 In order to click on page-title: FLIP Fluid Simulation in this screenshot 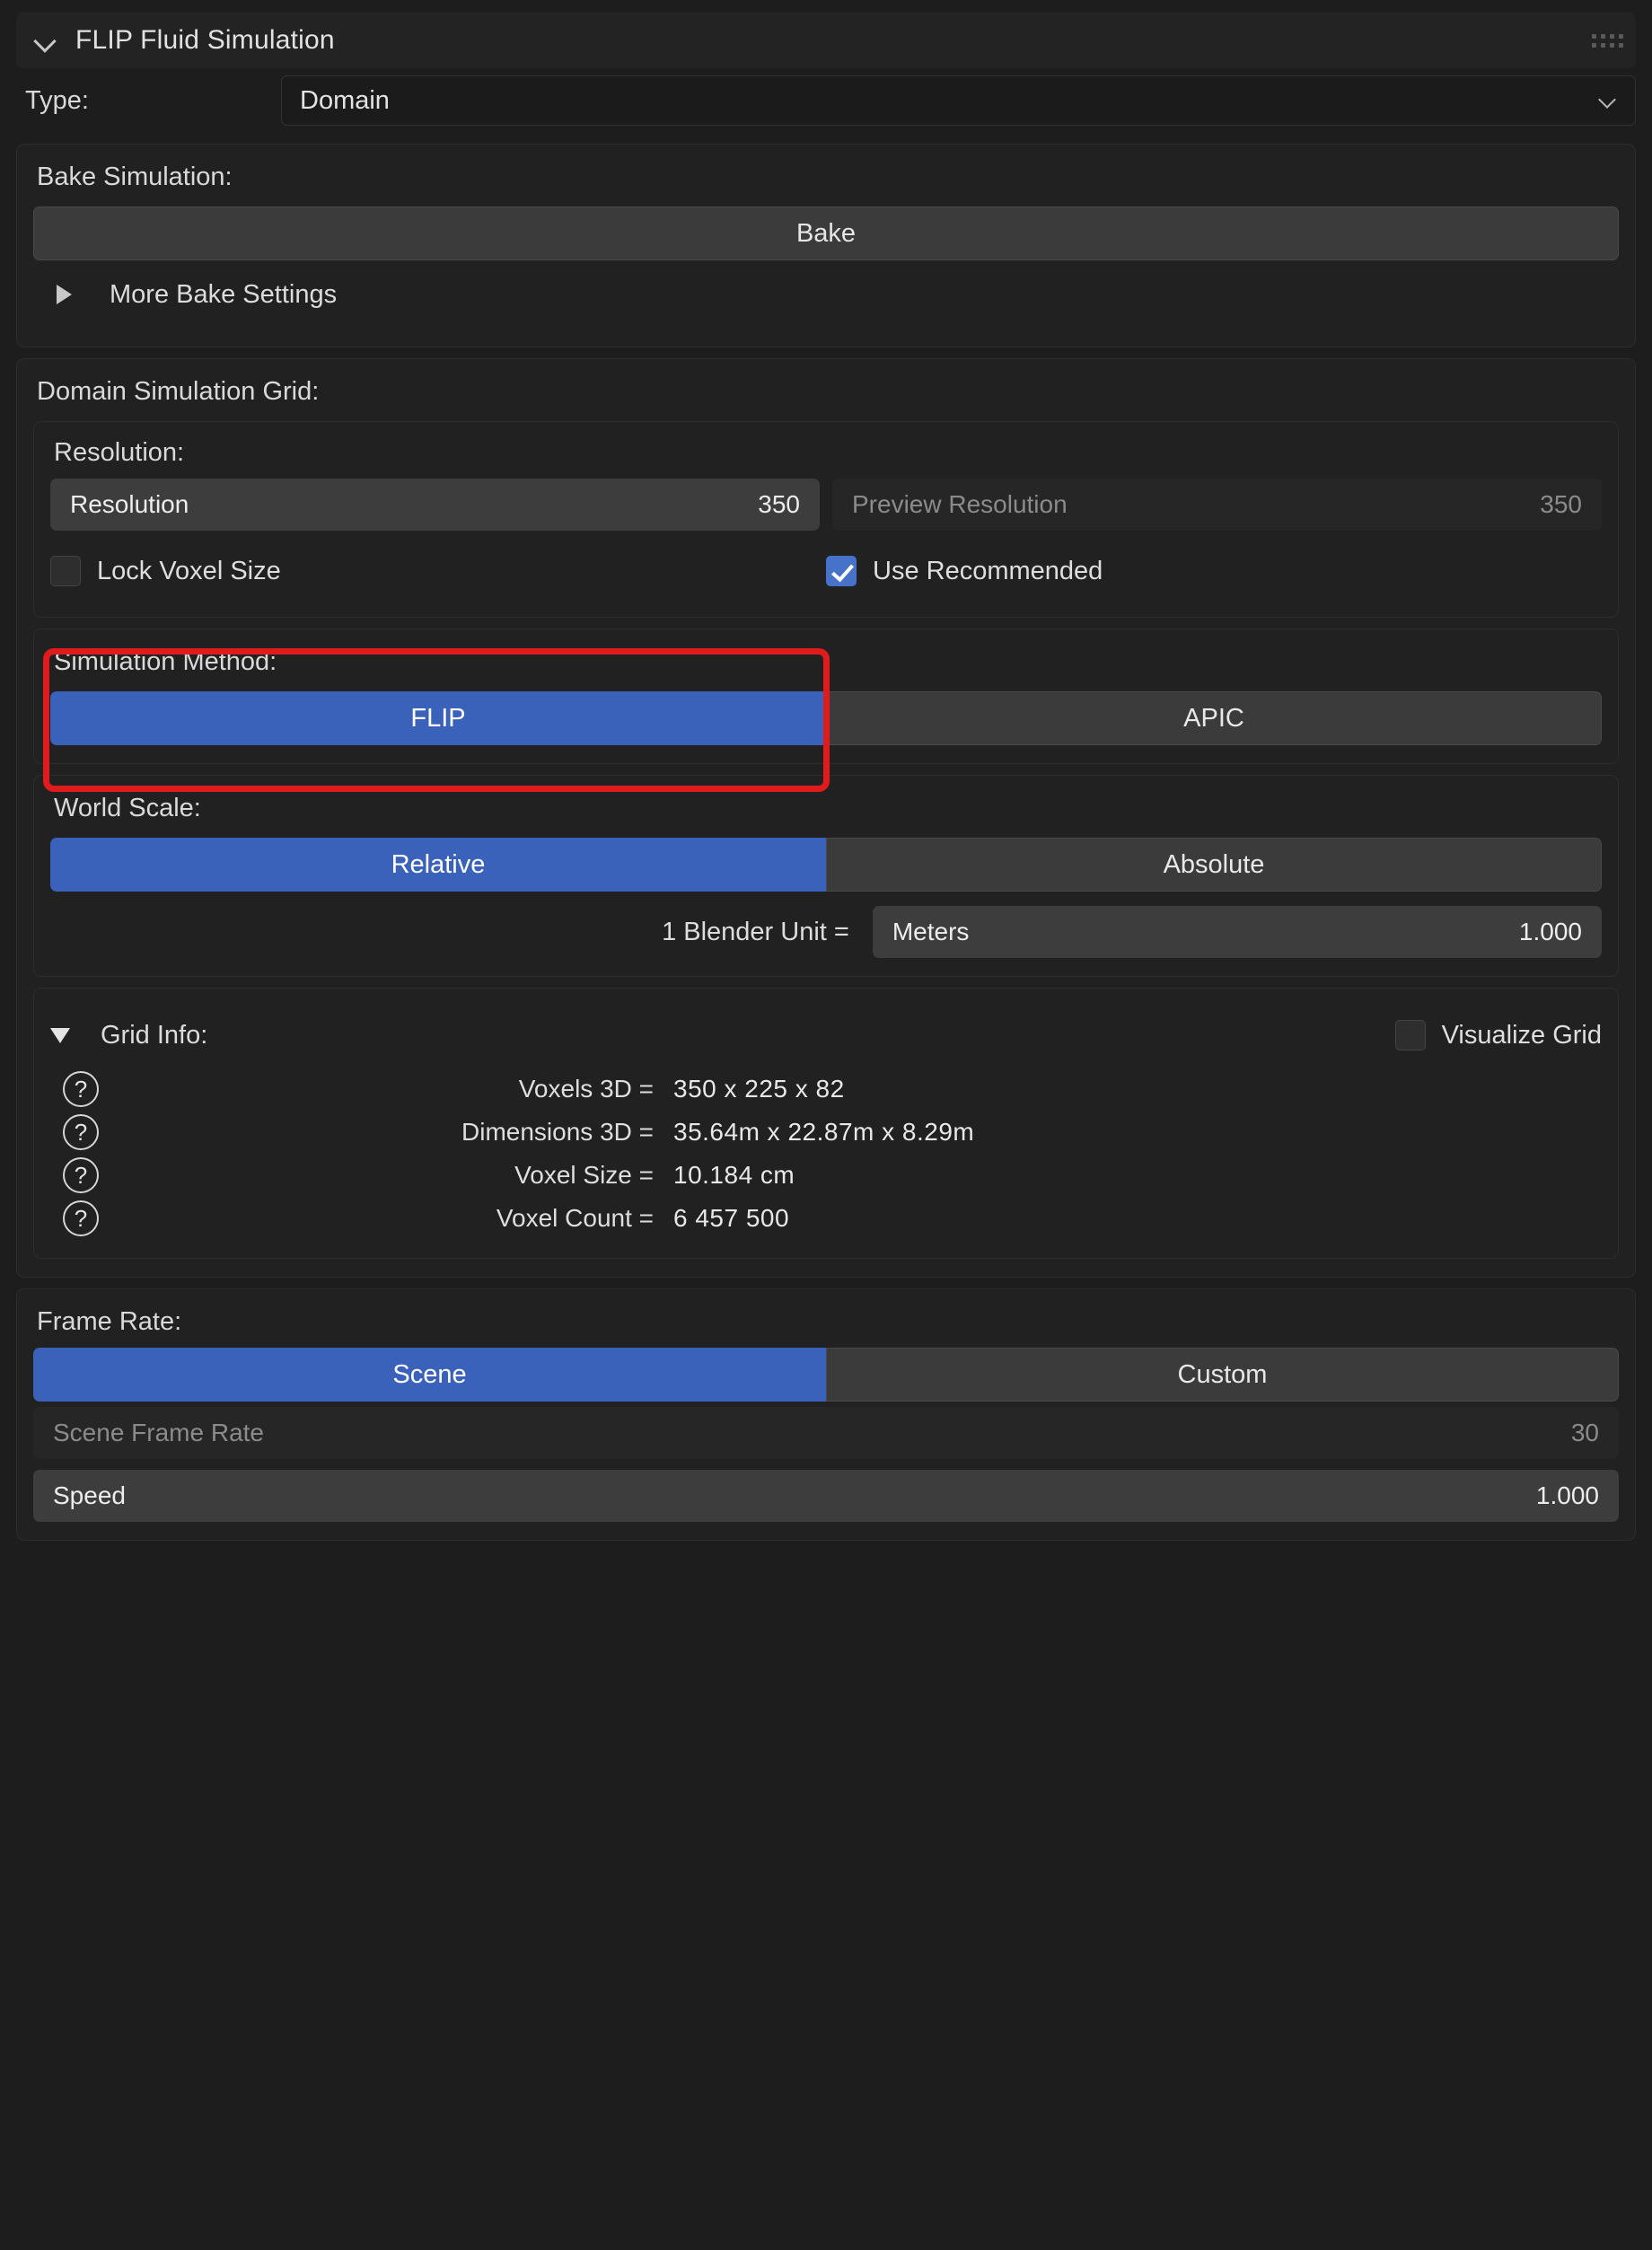, I will do `click(205, 40)`.